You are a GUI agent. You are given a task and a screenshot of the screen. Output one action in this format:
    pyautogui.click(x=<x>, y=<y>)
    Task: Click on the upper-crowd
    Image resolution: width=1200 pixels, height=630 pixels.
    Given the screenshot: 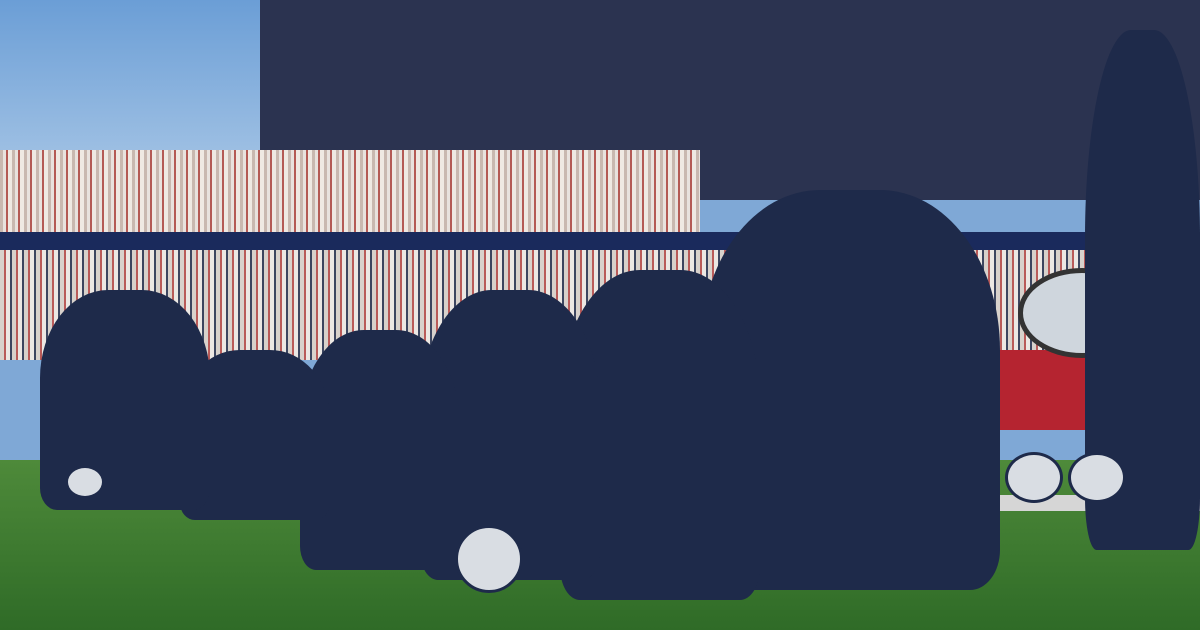 What is the action you would take?
    pyautogui.click(x=350, y=195)
    